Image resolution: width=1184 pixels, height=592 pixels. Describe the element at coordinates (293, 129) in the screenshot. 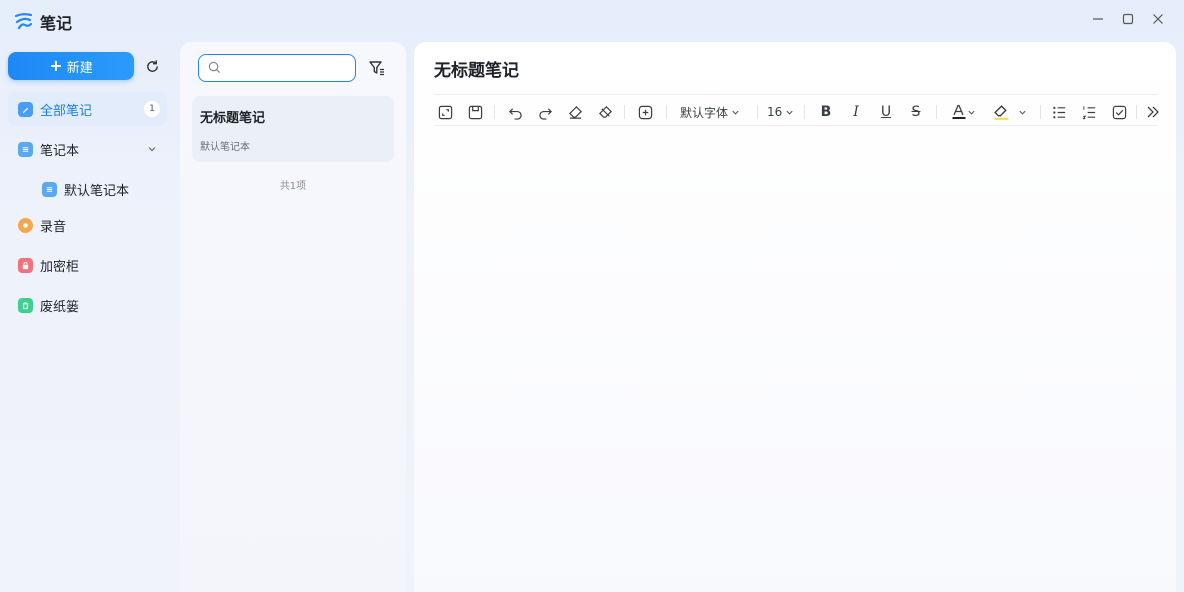

I see `note-list-item: 无标题笔记 默认笔记本` at that location.